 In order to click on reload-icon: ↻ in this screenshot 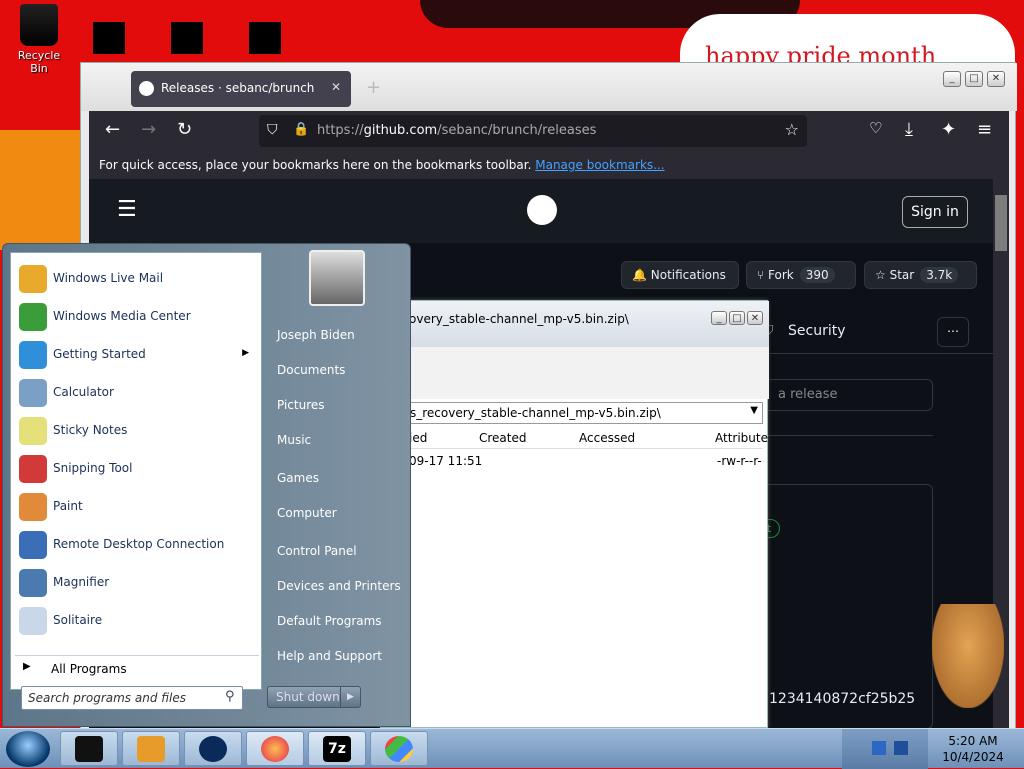, I will do `click(184, 129)`.